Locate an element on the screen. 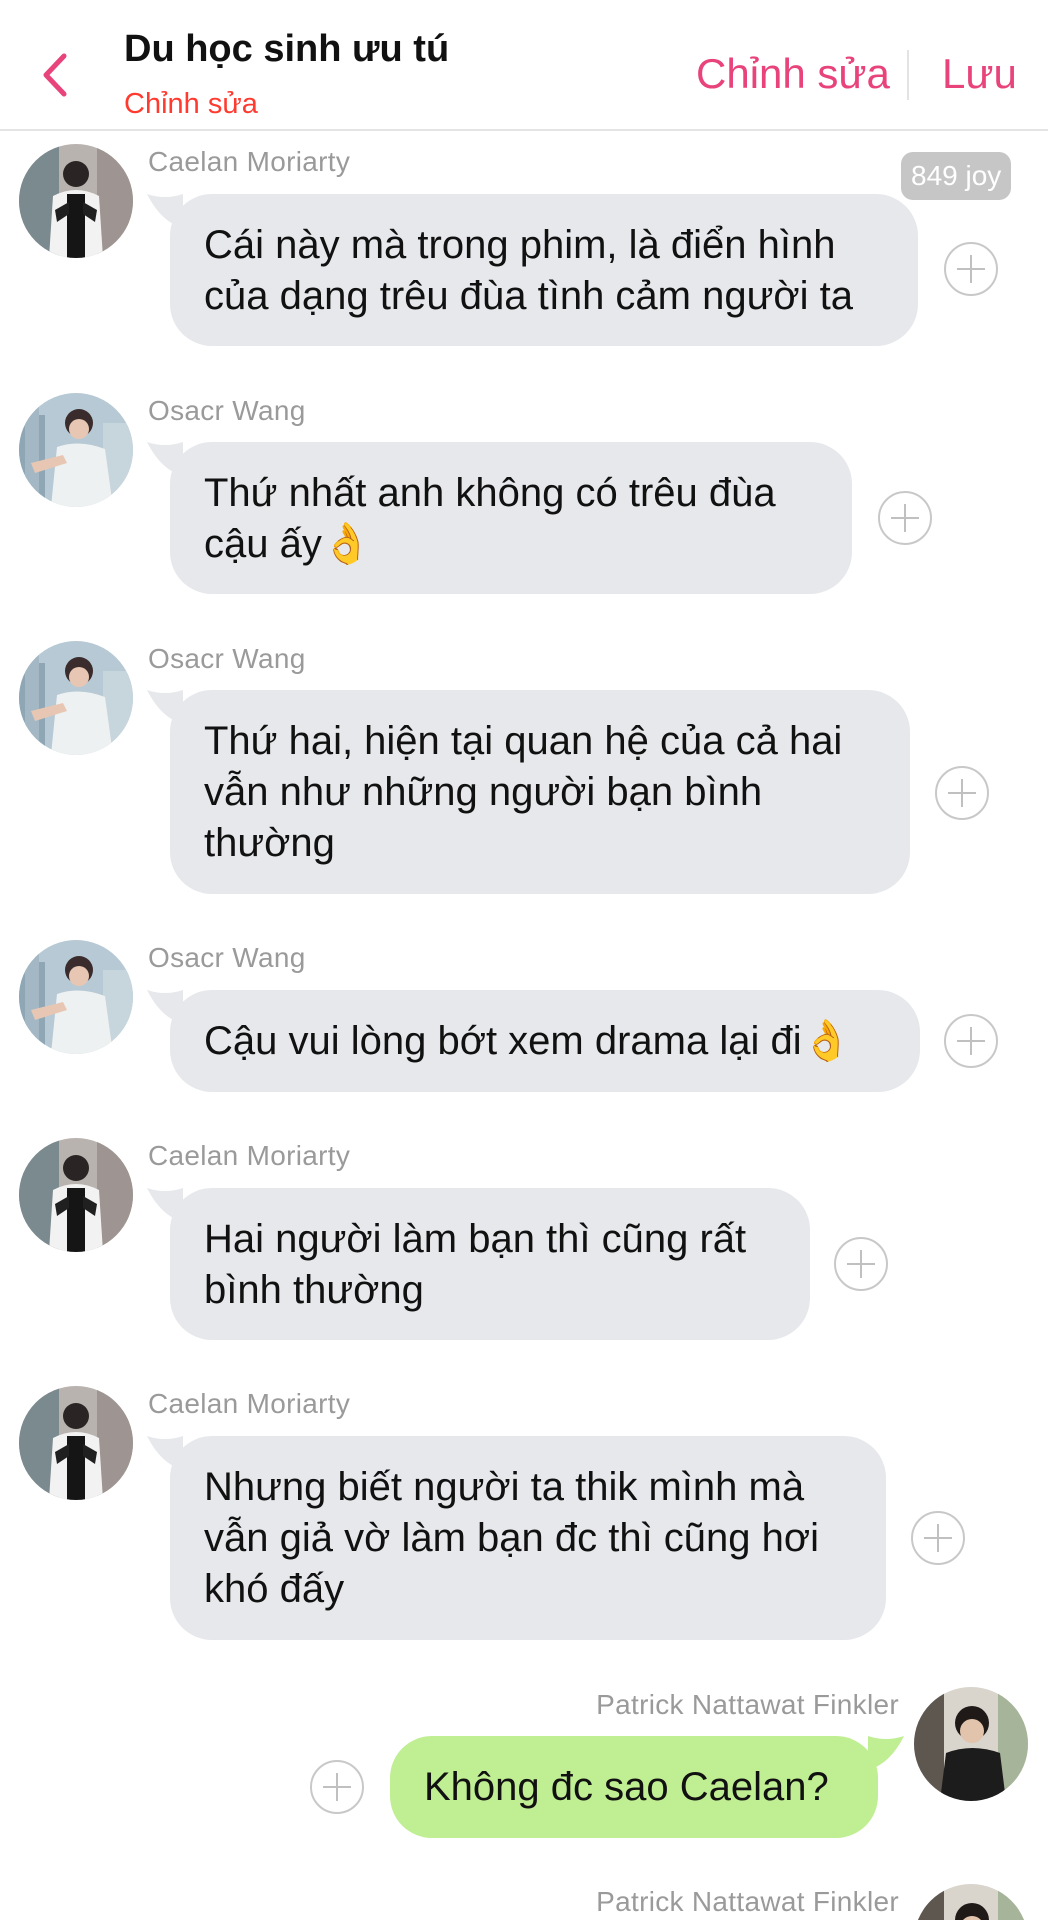 The height and width of the screenshot is (1920, 1048). save-button: Lưu is located at coordinates (979, 74).